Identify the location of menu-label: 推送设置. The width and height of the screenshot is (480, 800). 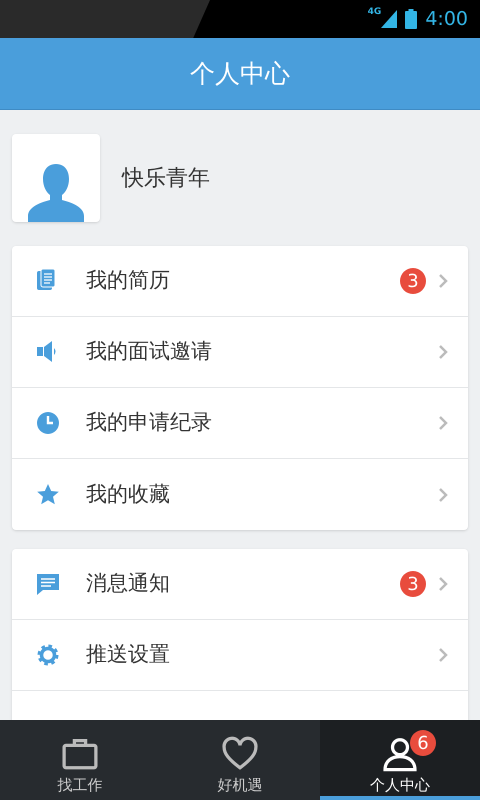
(128, 654).